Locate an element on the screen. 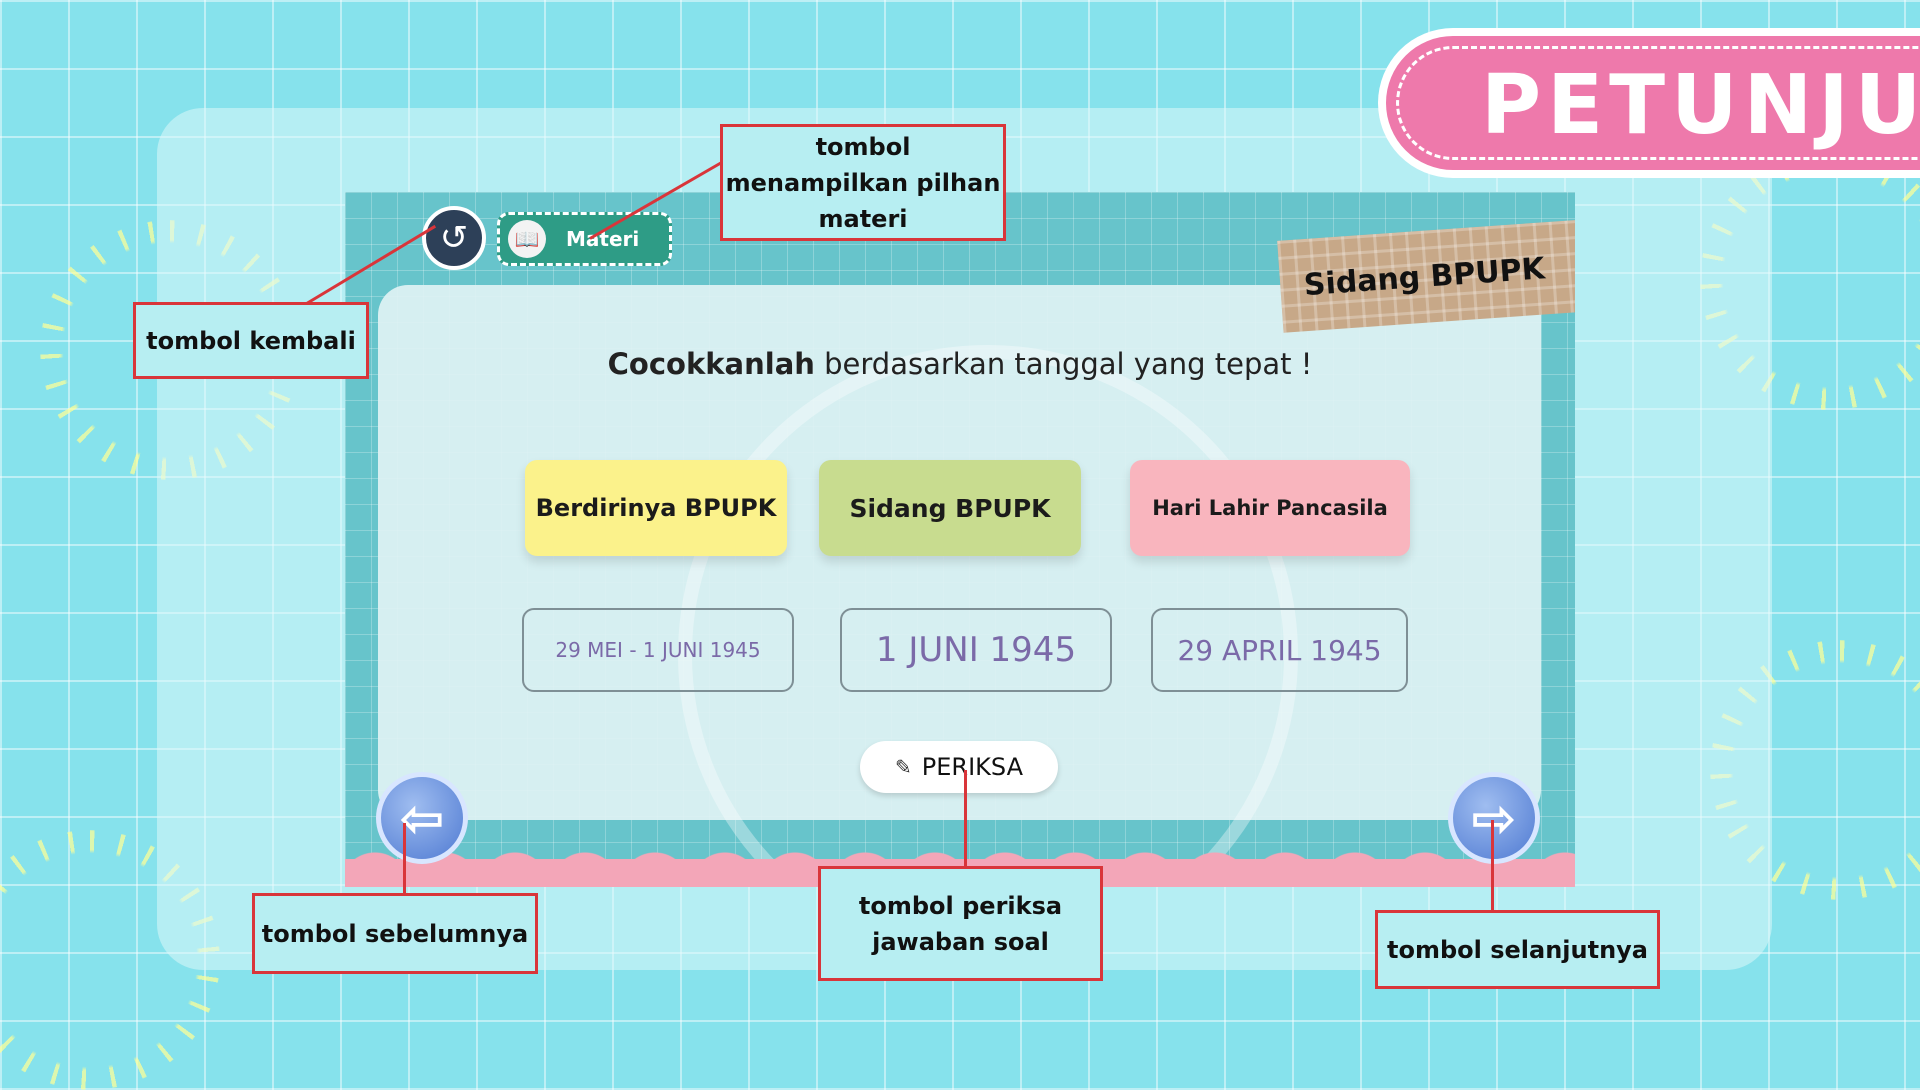 The image size is (1920, 1090). date-slot-1: 29 MEI - 1 JUNI 1945 is located at coordinates (658, 650).